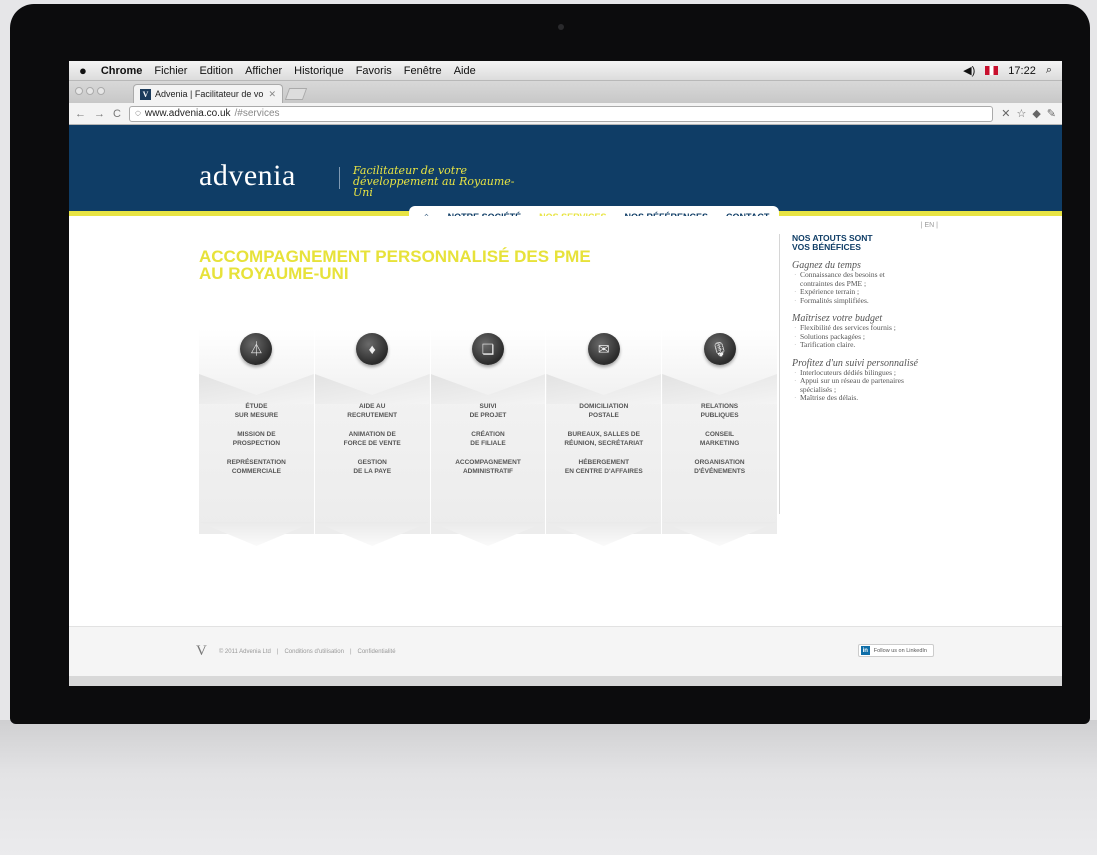 The image size is (1097, 855). What do you see at coordinates (992, 70) in the screenshot?
I see `uk-flag-icon` at bounding box center [992, 70].